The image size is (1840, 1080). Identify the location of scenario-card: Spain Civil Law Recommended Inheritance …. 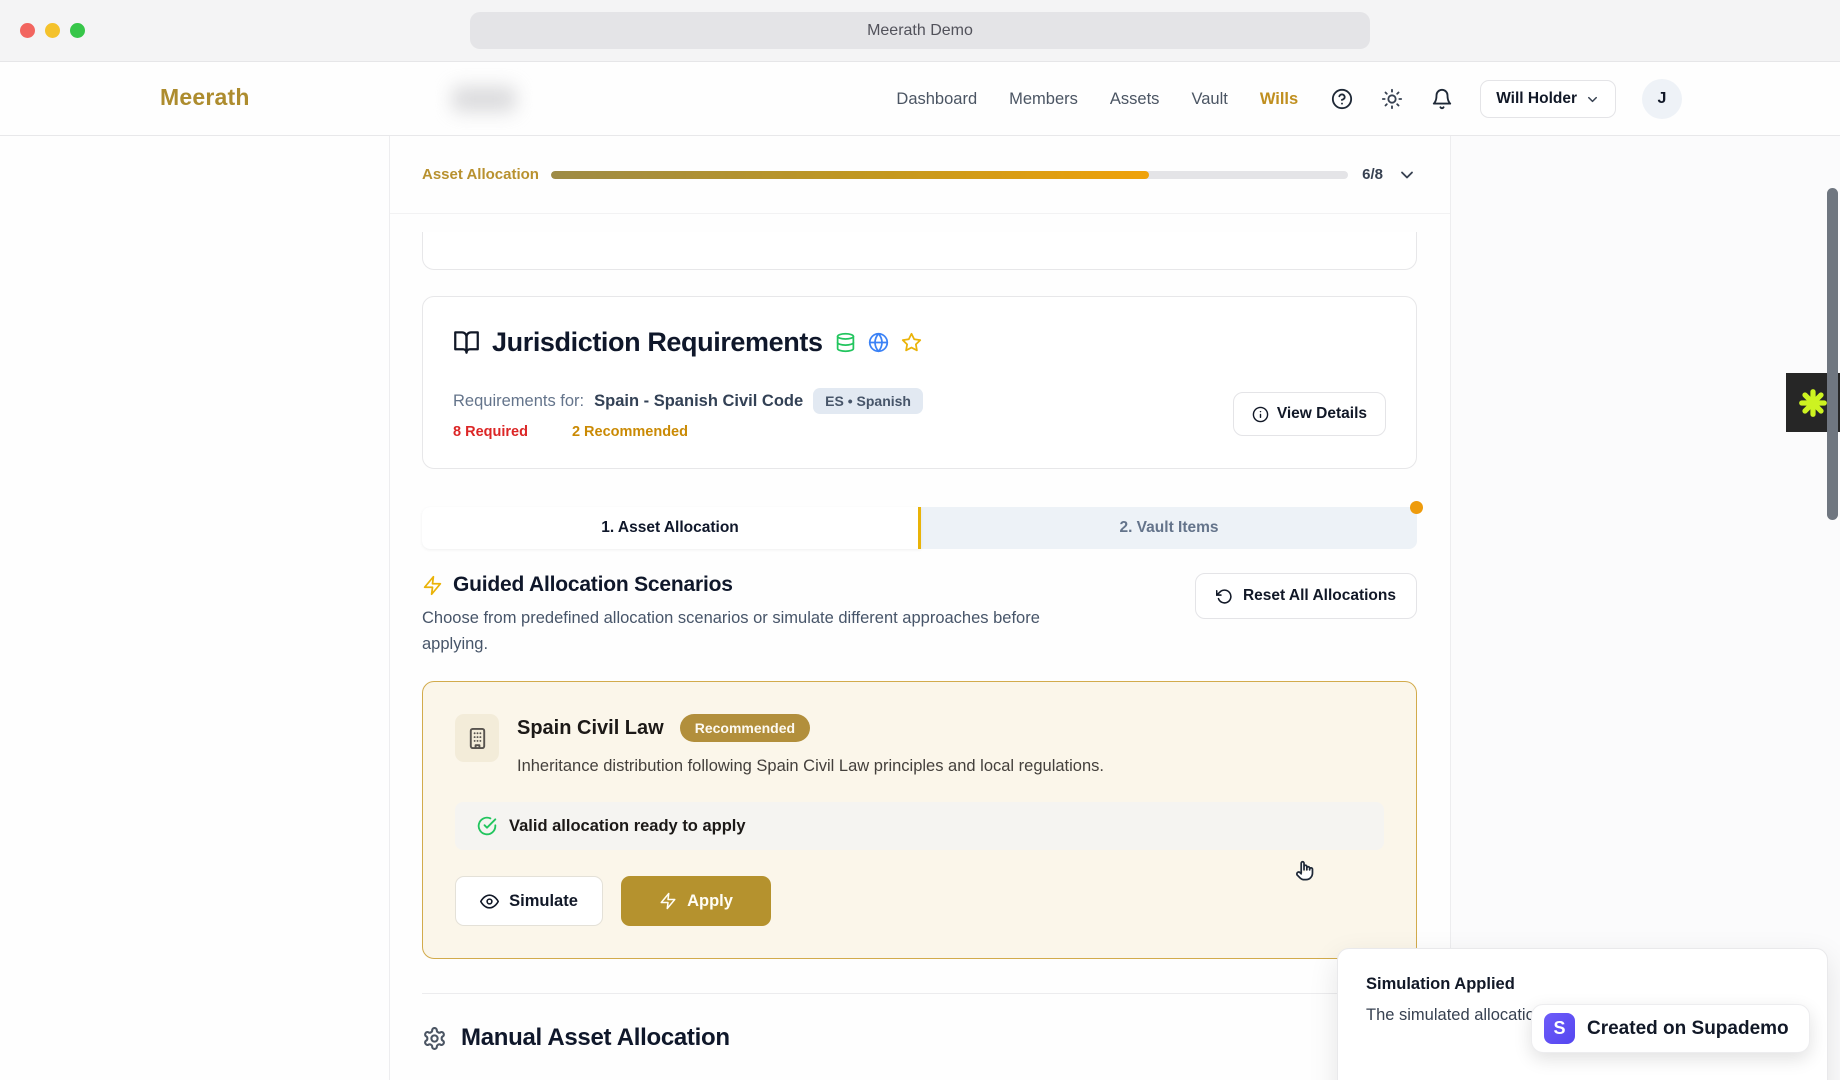
(919, 820).